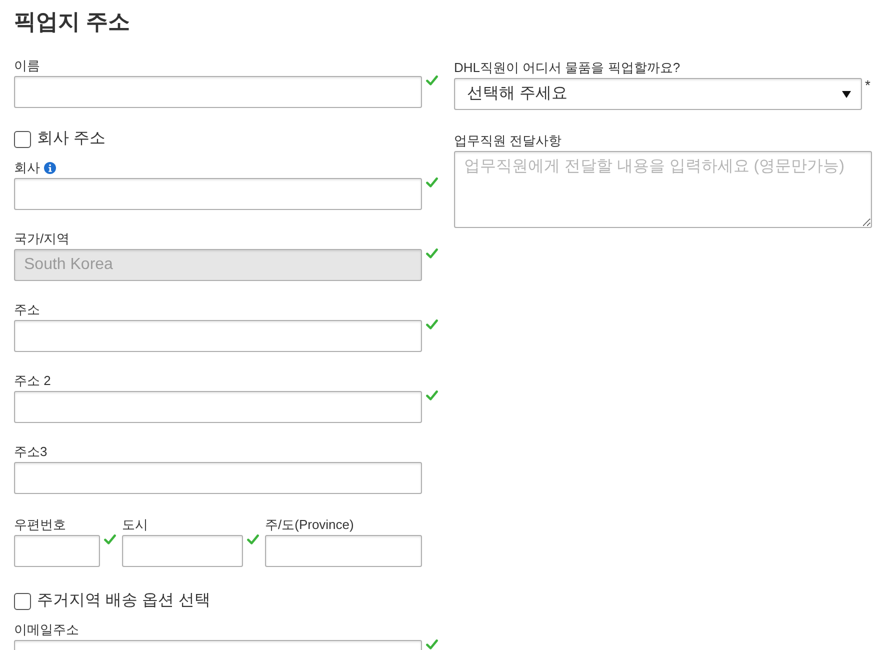 The width and height of the screenshot is (880, 650). I want to click on caret-icon, so click(846, 94).